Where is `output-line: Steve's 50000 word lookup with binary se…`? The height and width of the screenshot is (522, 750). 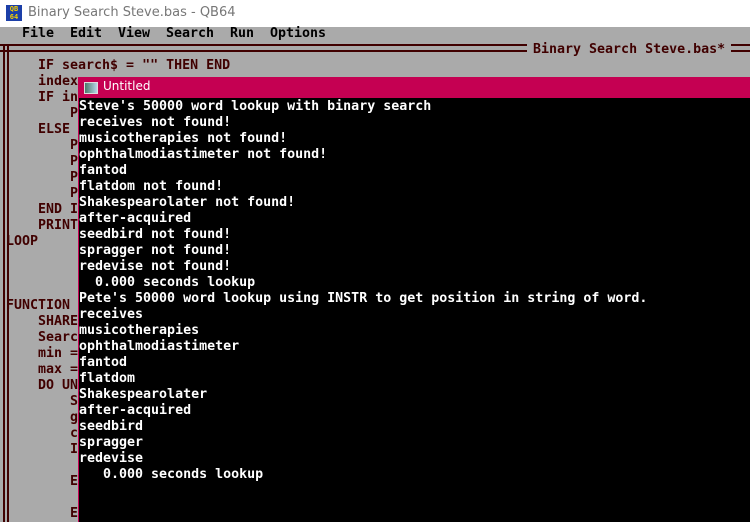 output-line: Steve's 50000 word lookup with binary se… is located at coordinates (255, 106).